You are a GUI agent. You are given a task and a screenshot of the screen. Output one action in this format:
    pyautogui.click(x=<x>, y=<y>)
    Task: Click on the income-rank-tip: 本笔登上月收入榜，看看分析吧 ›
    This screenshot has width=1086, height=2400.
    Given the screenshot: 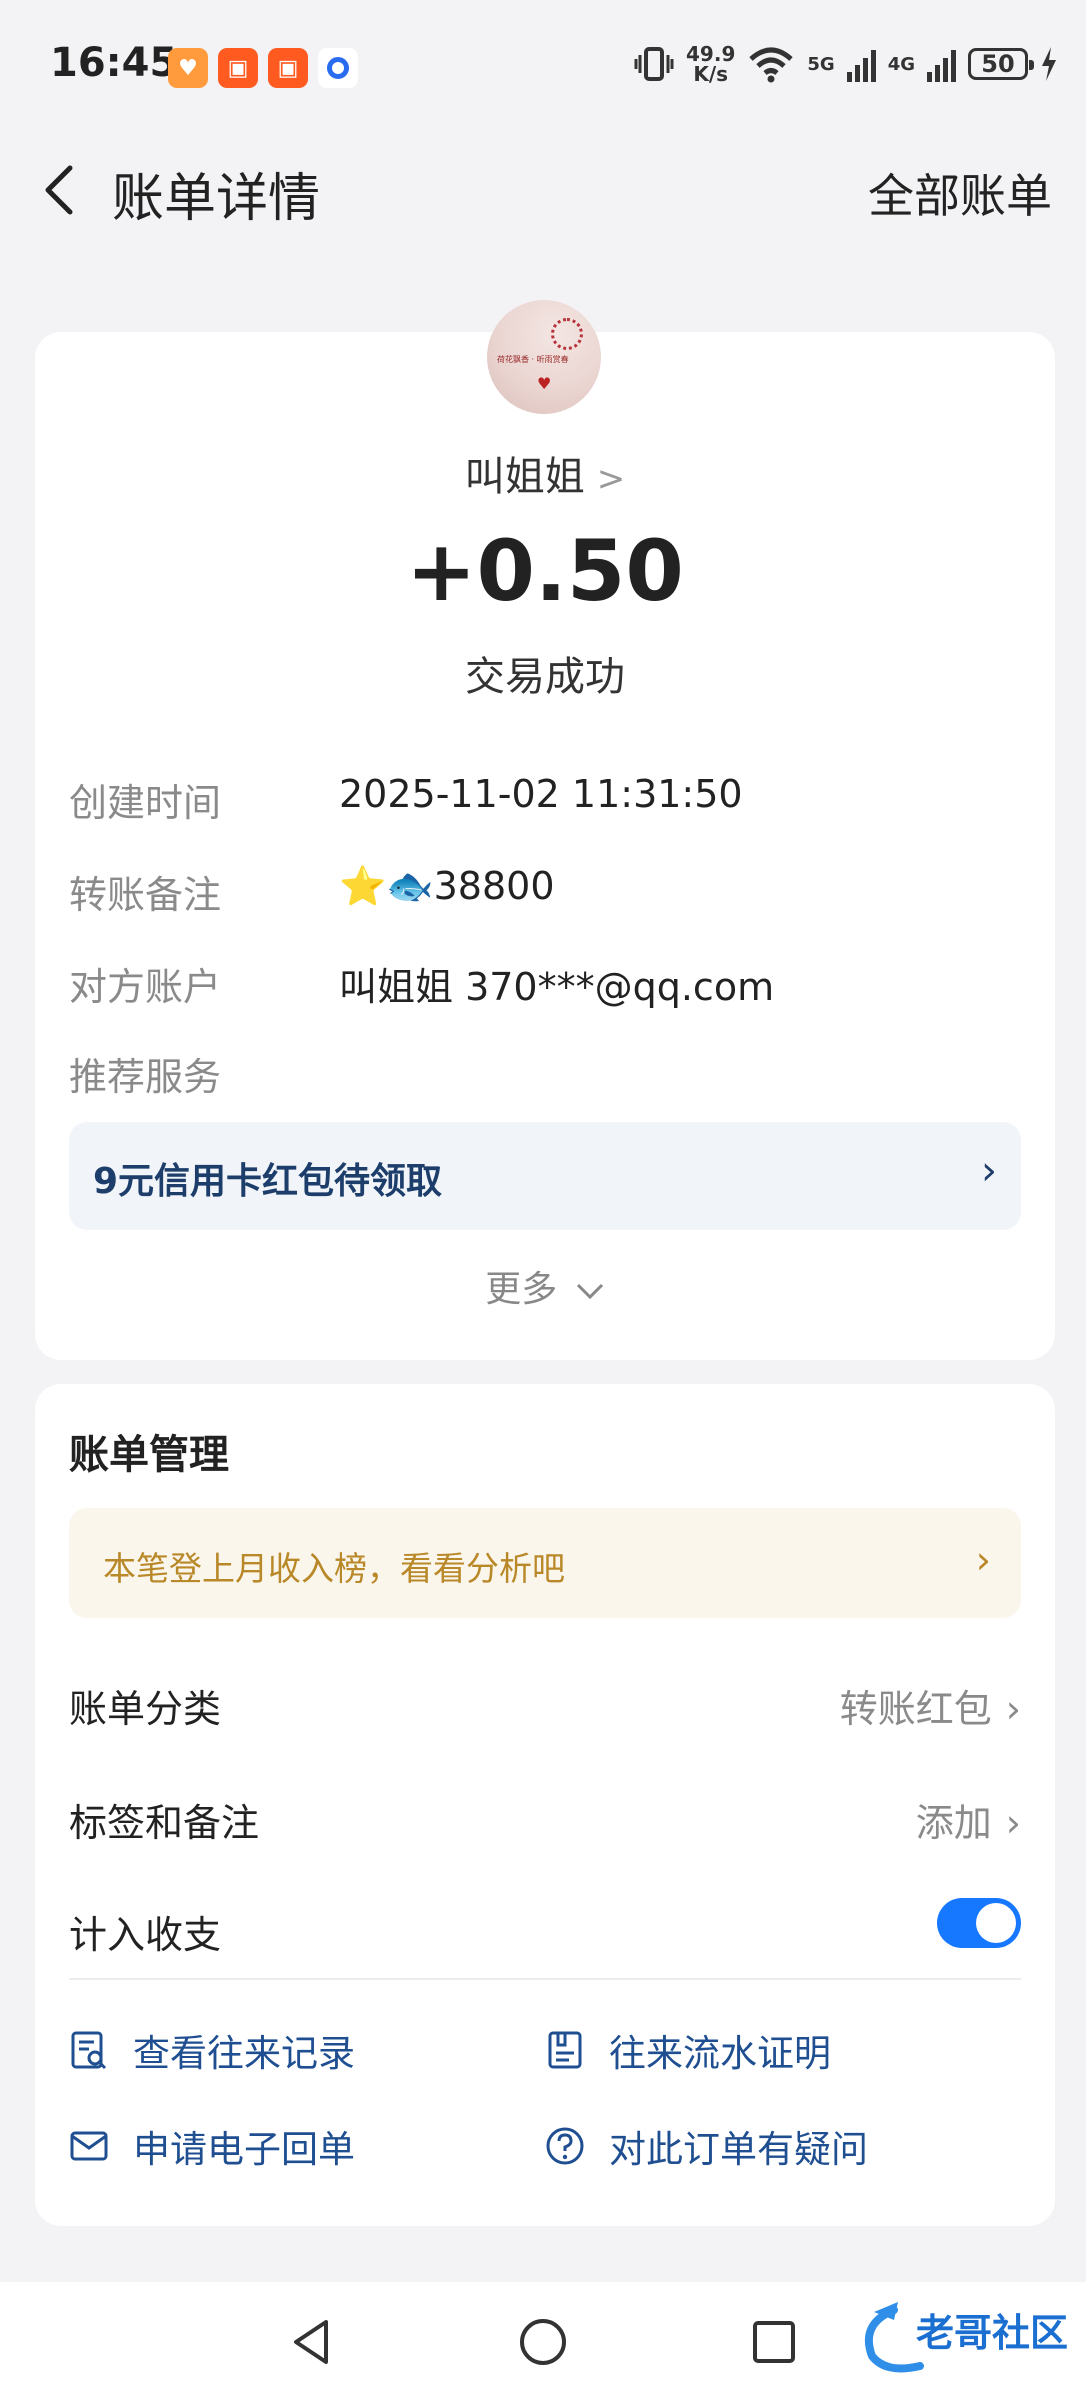 What is the action you would take?
    pyautogui.click(x=545, y=1563)
    